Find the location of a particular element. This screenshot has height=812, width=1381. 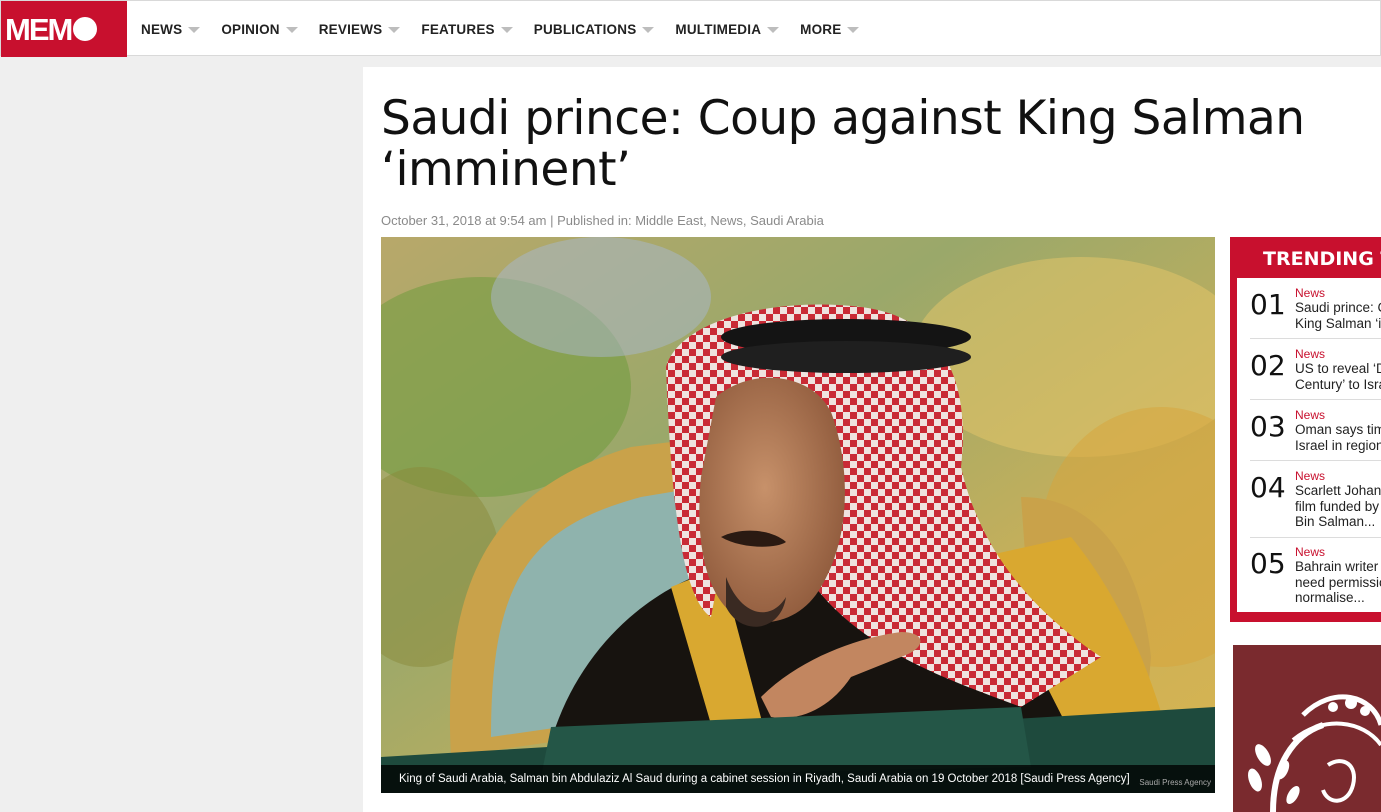

nav-label: PUBLICATIONS is located at coordinates (585, 29).